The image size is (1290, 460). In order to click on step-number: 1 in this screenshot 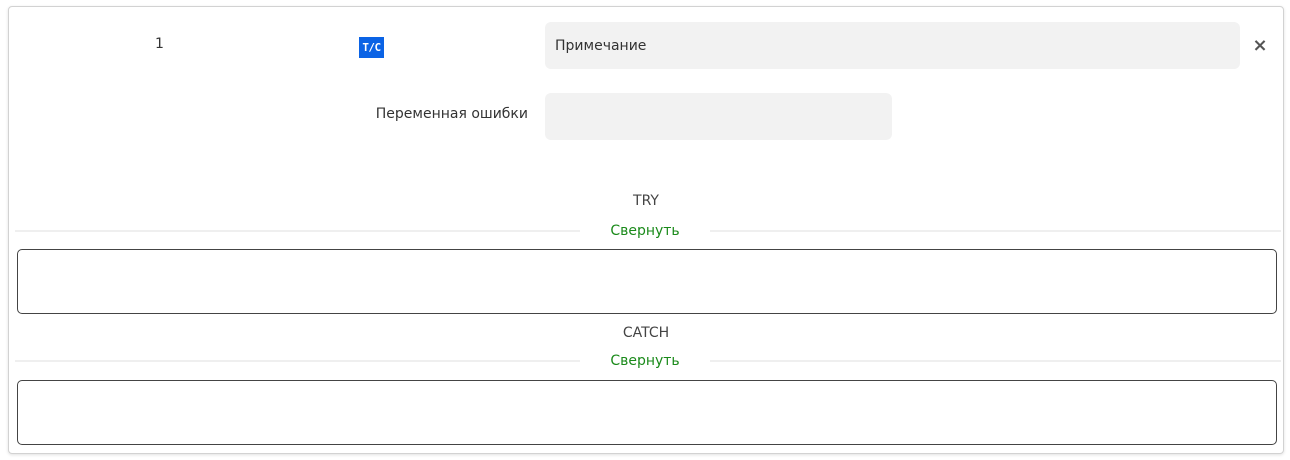, I will do `click(159, 44)`.